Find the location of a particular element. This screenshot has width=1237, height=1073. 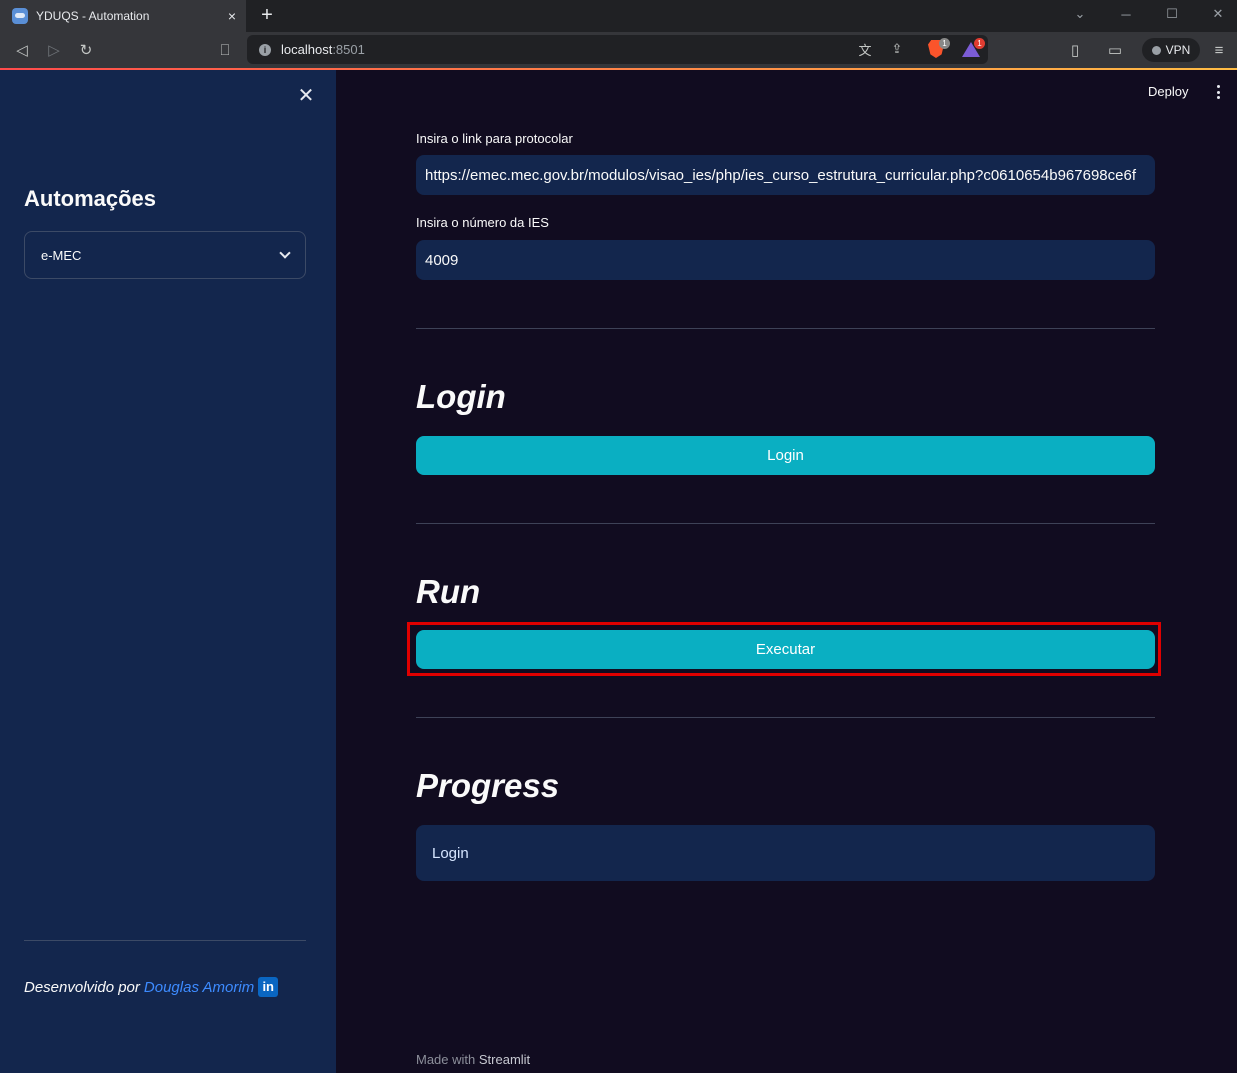

streamlit-link: Streamlit is located at coordinates (504, 1059).